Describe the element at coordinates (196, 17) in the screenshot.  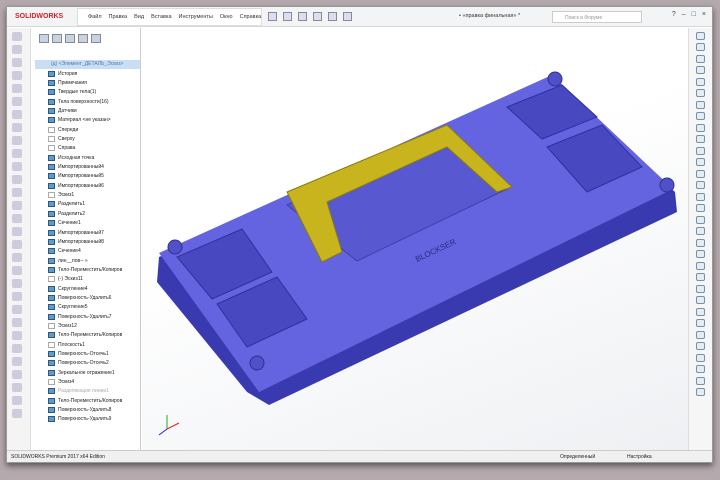
I see `menu-item: Инструменты` at that location.